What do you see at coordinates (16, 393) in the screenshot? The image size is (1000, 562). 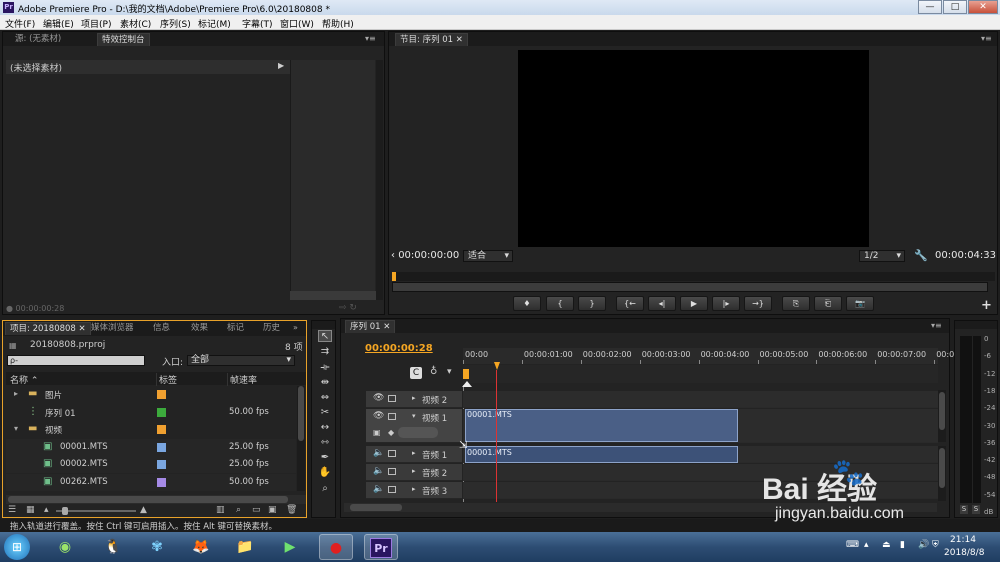 I see `expand-toggle-icon: ▸` at bounding box center [16, 393].